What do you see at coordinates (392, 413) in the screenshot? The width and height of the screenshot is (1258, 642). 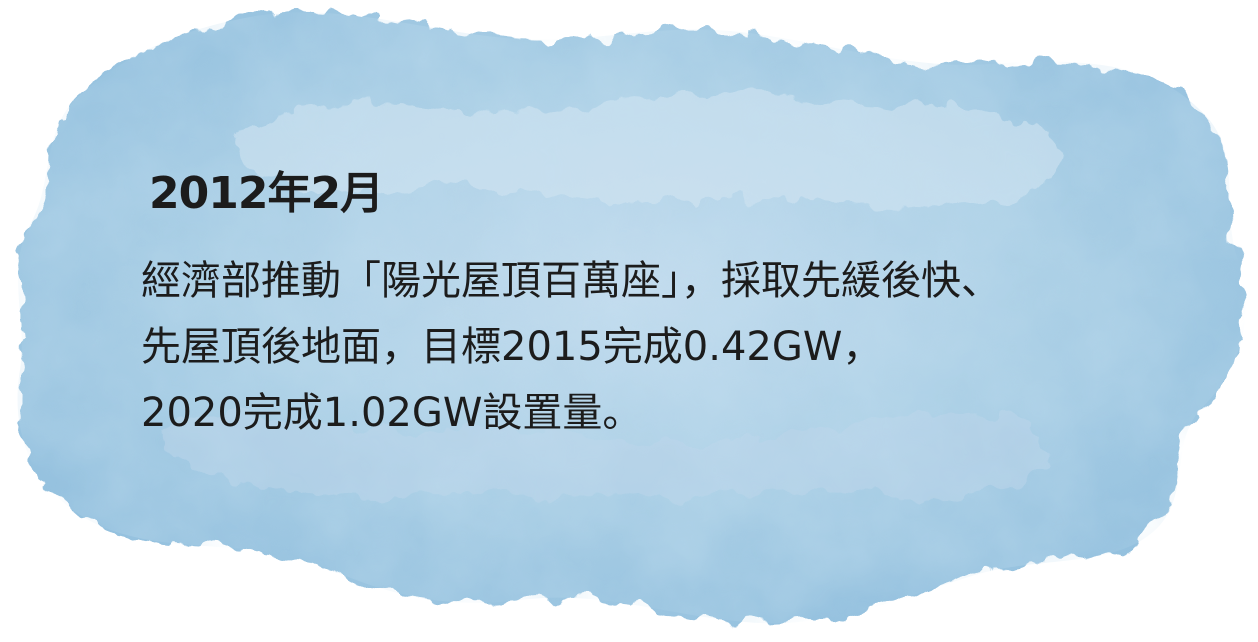 I see `description-line: 2020完成1.02GW設置量。` at bounding box center [392, 413].